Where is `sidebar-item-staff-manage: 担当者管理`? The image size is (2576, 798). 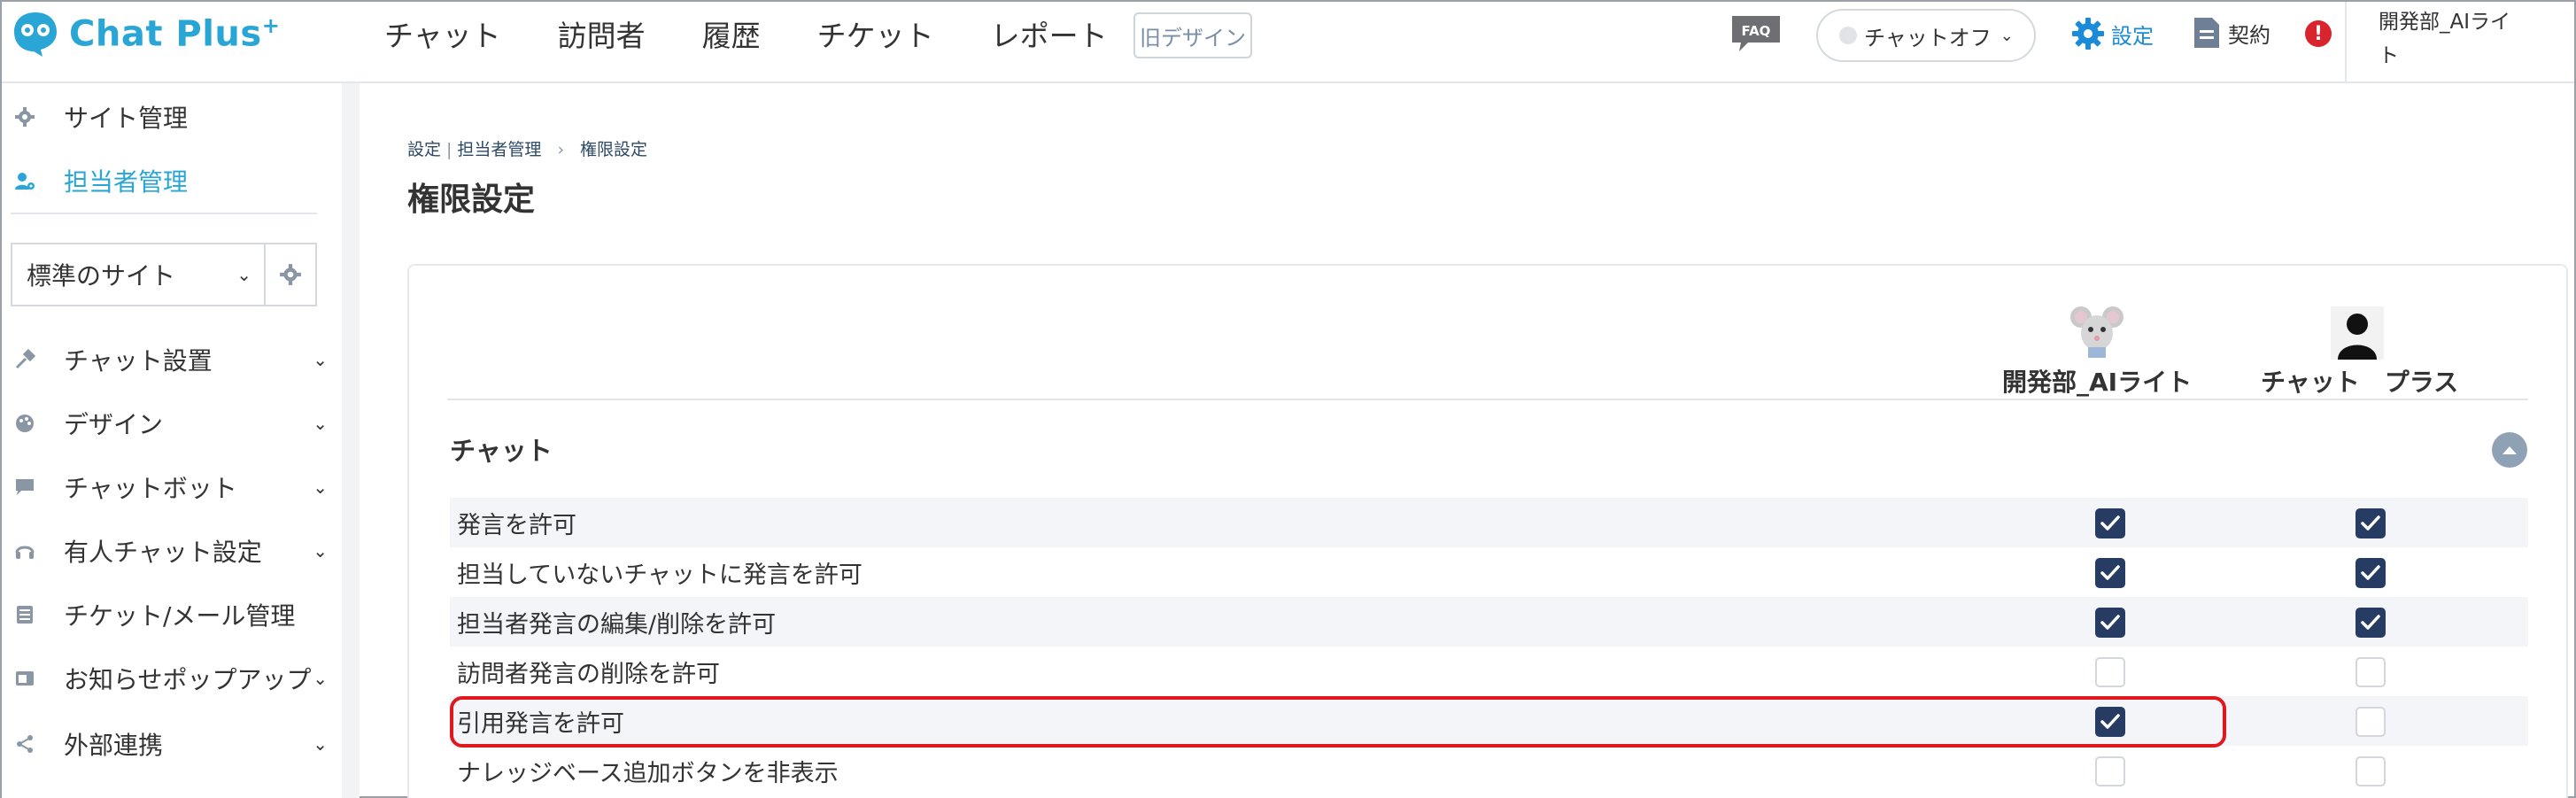 sidebar-item-staff-manage: 担当者管理 is located at coordinates (100, 181).